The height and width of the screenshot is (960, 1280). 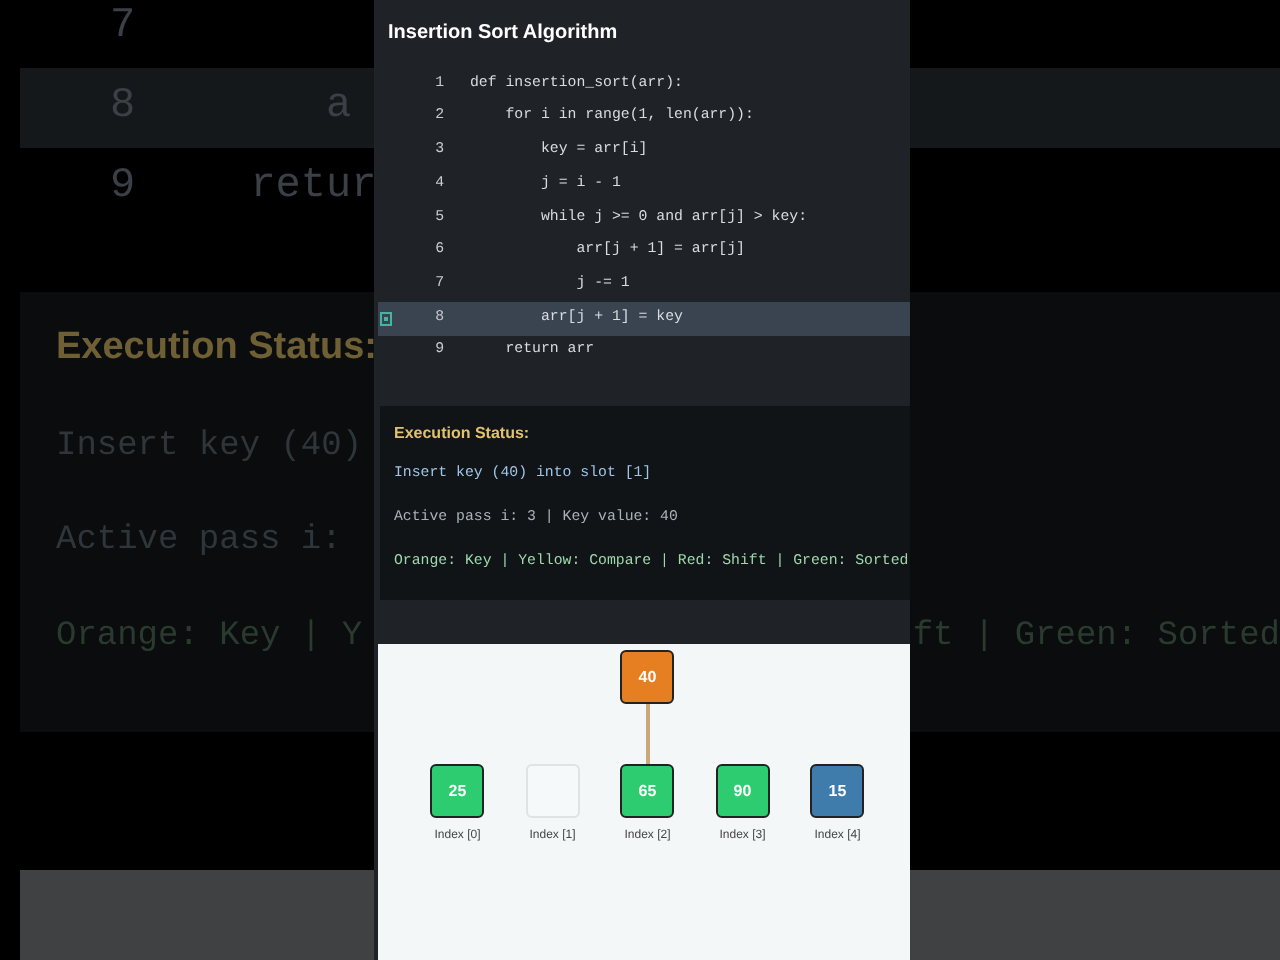 What do you see at coordinates (742, 791) in the screenshot?
I see `array-cell: 90` at bounding box center [742, 791].